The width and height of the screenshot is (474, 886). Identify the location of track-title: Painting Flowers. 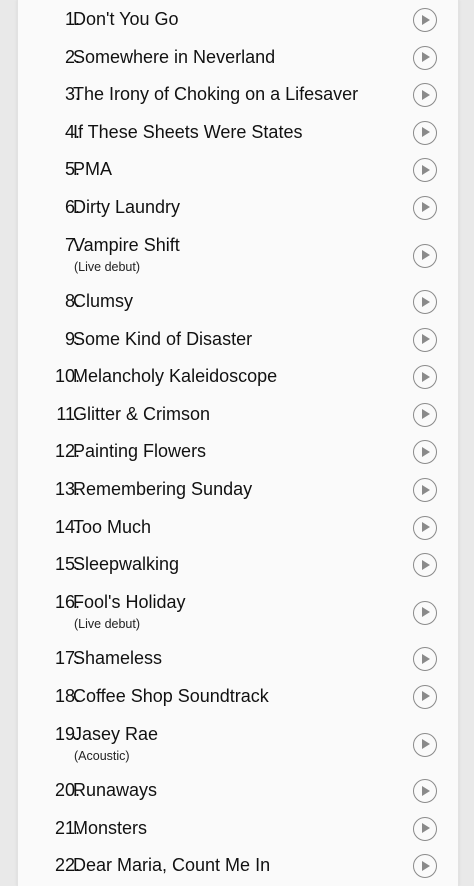
(140, 451).